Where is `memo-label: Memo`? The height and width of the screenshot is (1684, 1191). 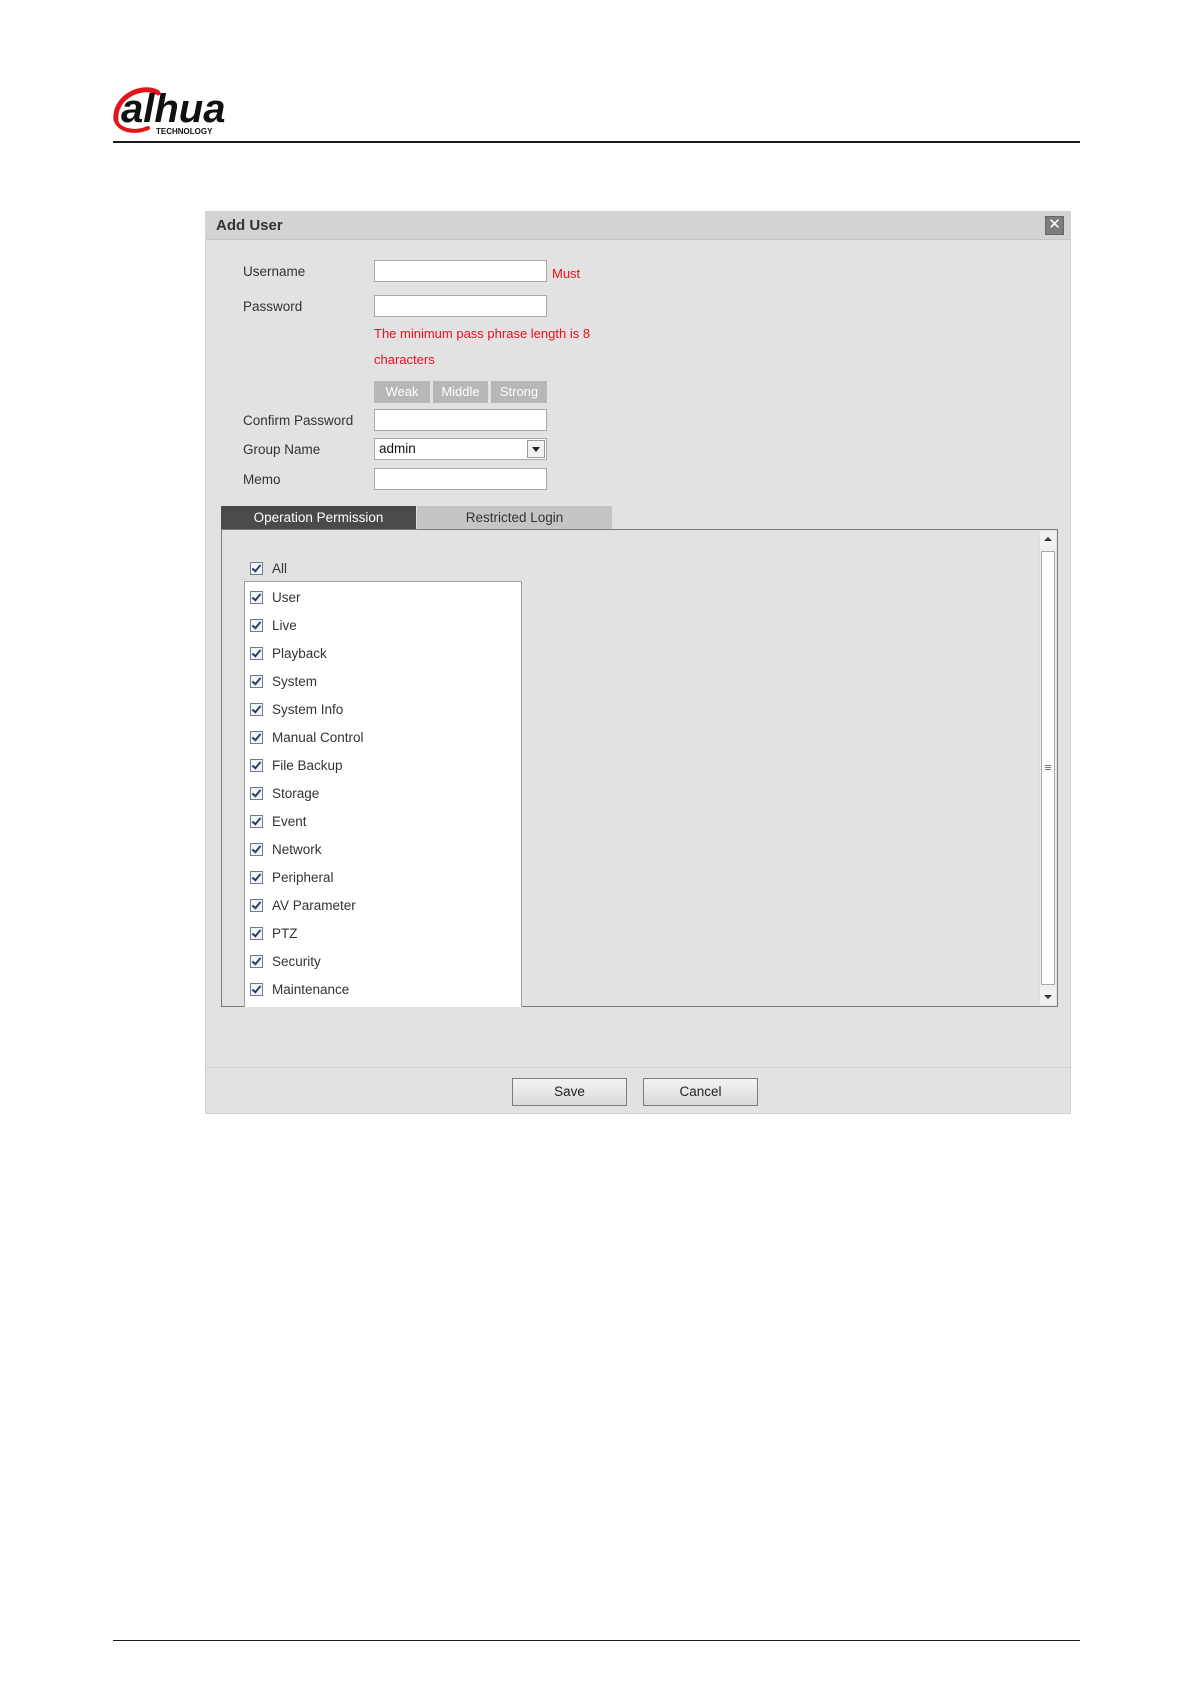
memo-label: Memo is located at coordinates (262, 479).